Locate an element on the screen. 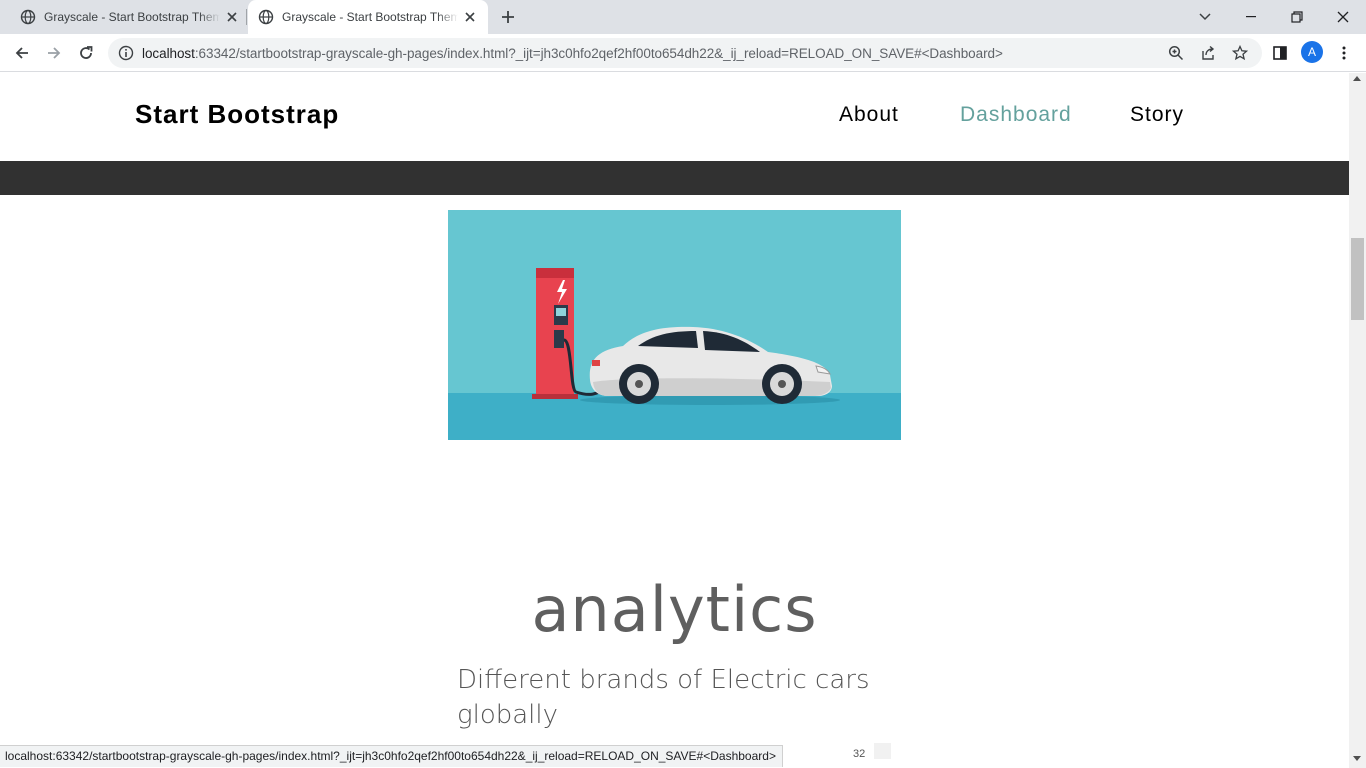 The image size is (1366, 768). zoom-icon is located at coordinates (1176, 53).